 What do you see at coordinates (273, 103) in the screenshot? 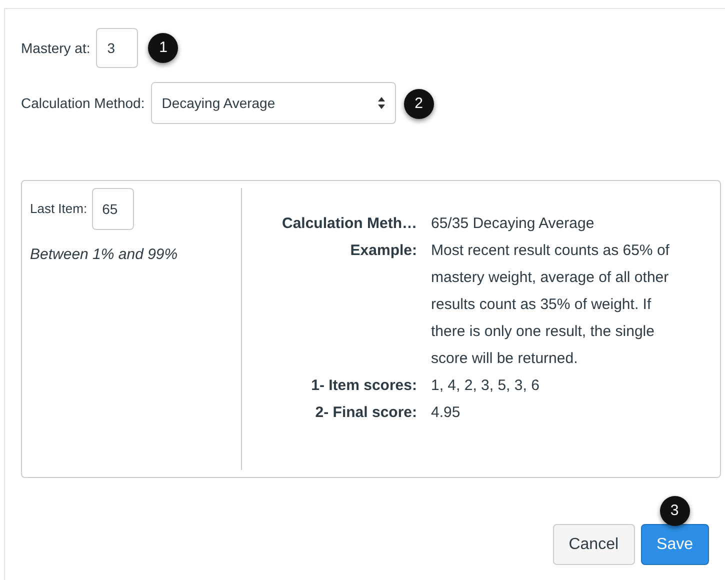
I see `select-dropdown: Decaying Average` at bounding box center [273, 103].